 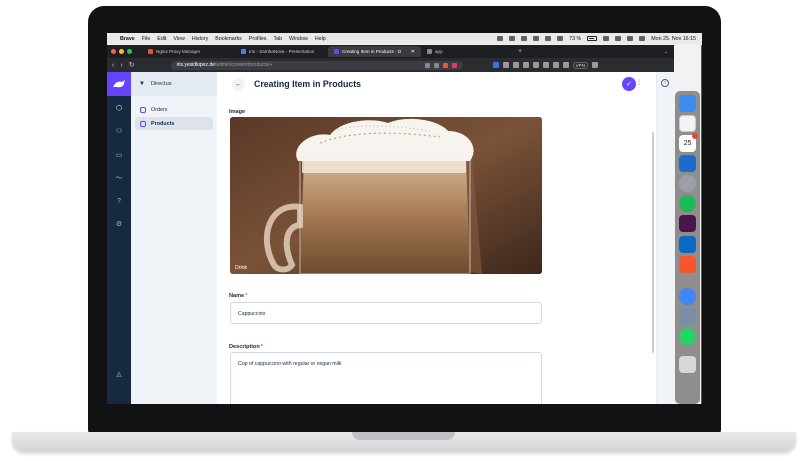 I want to click on share-icon, so click(x=436, y=65).